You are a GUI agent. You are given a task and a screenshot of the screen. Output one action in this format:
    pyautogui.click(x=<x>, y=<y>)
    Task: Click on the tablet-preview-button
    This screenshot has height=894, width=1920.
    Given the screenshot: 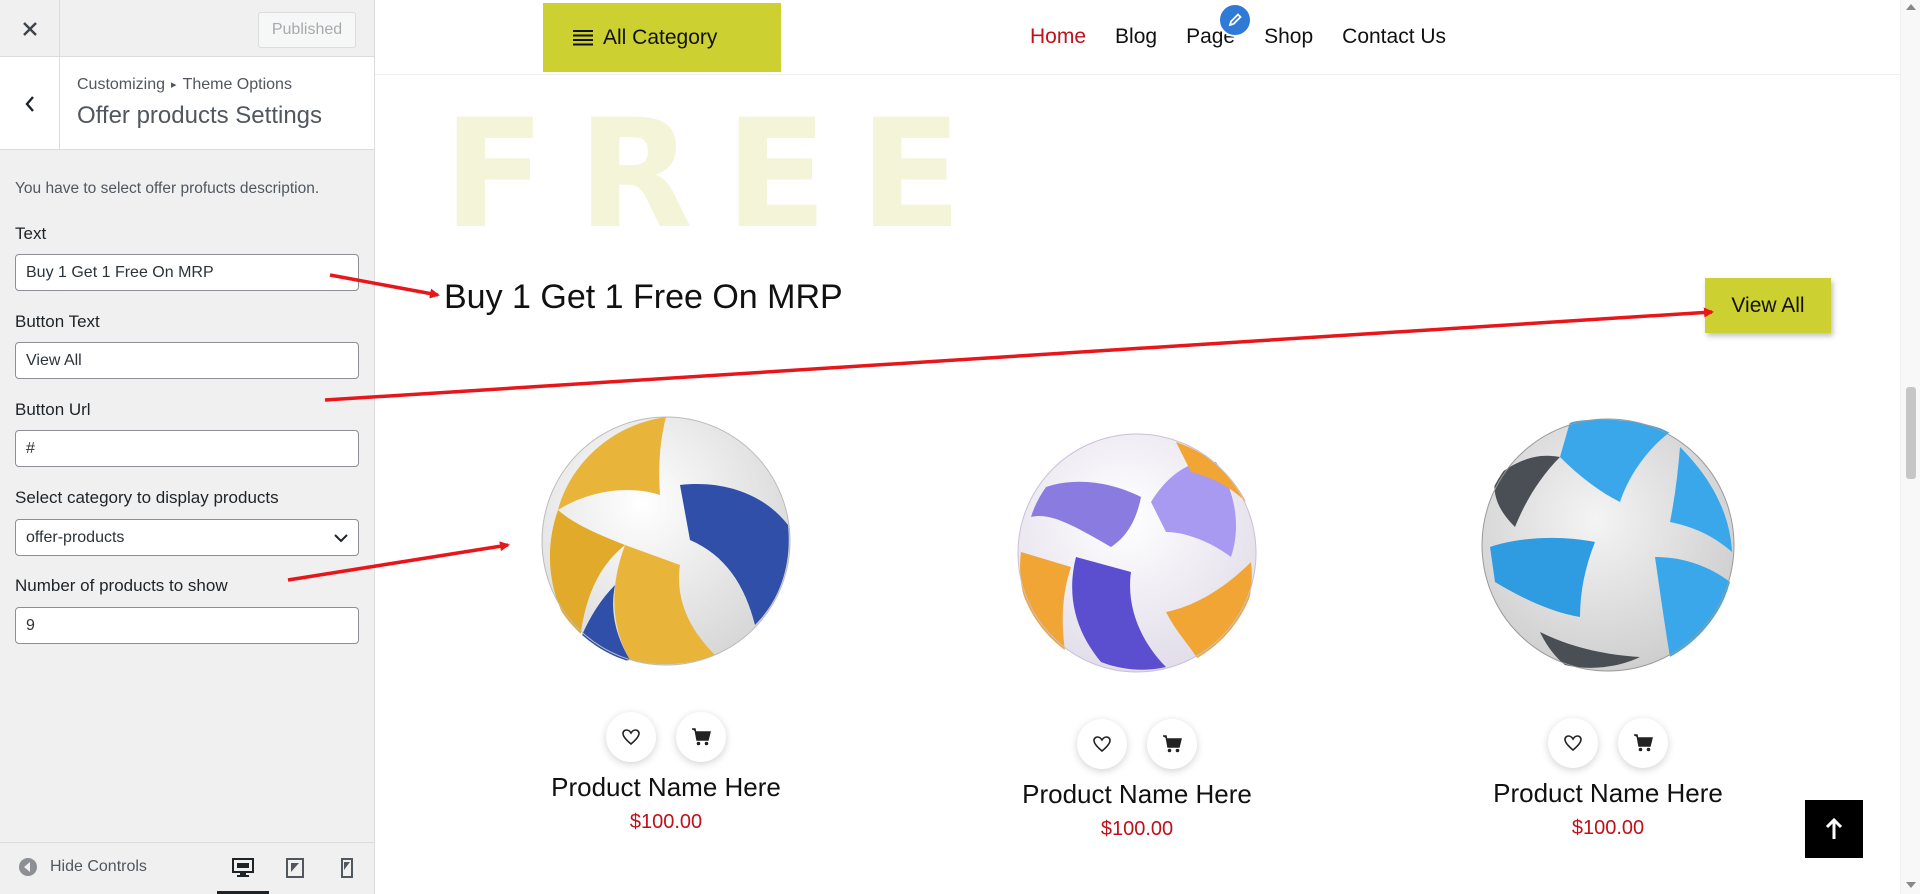 What is the action you would take?
    pyautogui.click(x=295, y=868)
    